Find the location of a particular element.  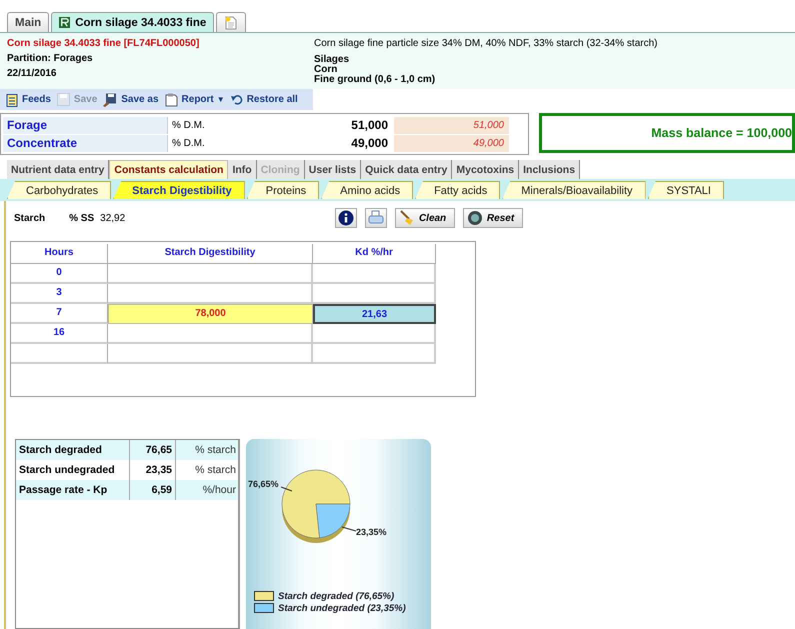

section-tab: Inclusions is located at coordinates (549, 169).